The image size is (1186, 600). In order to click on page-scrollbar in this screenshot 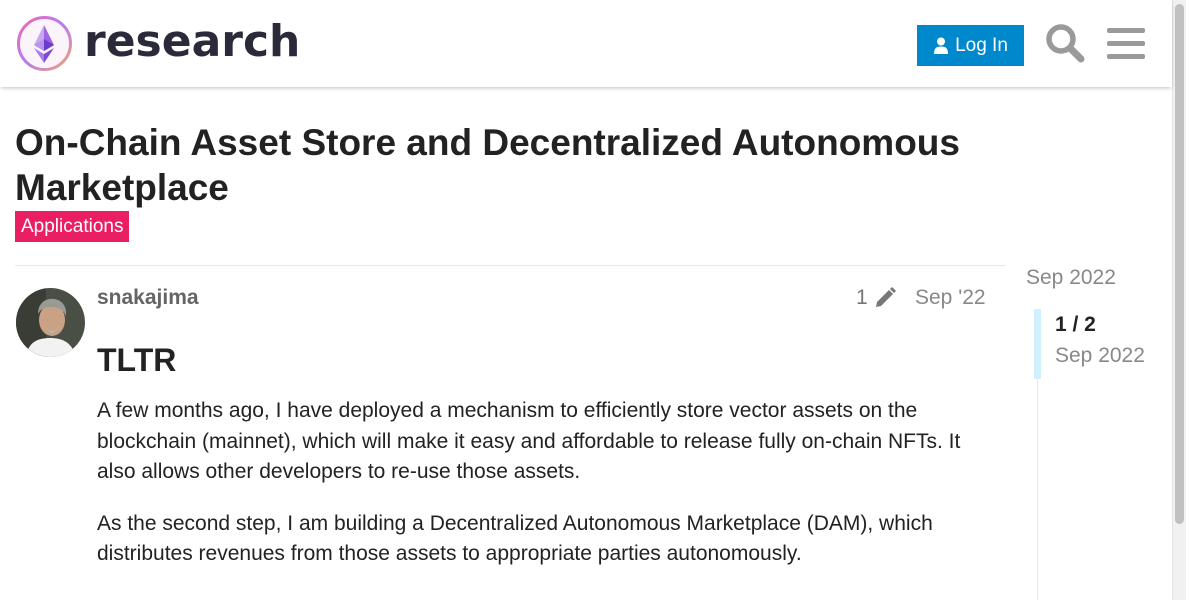, I will do `click(1179, 300)`.